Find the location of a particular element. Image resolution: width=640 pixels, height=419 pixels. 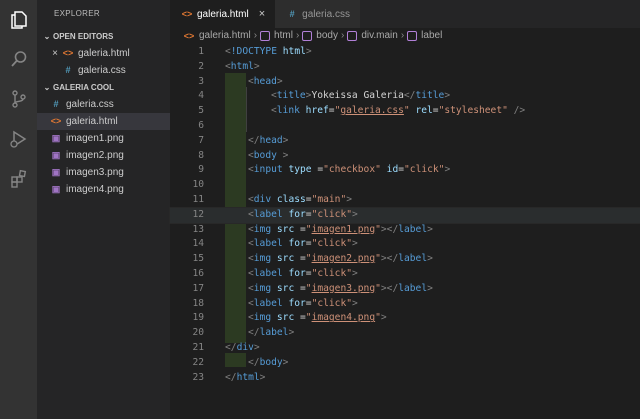

file-item-css: # galeria.css is located at coordinates (103, 104).